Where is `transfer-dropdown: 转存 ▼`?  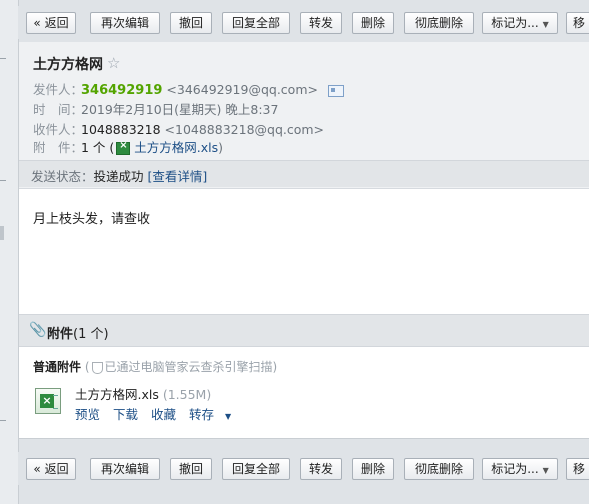
transfer-dropdown: 转存 ▼ is located at coordinates (210, 414).